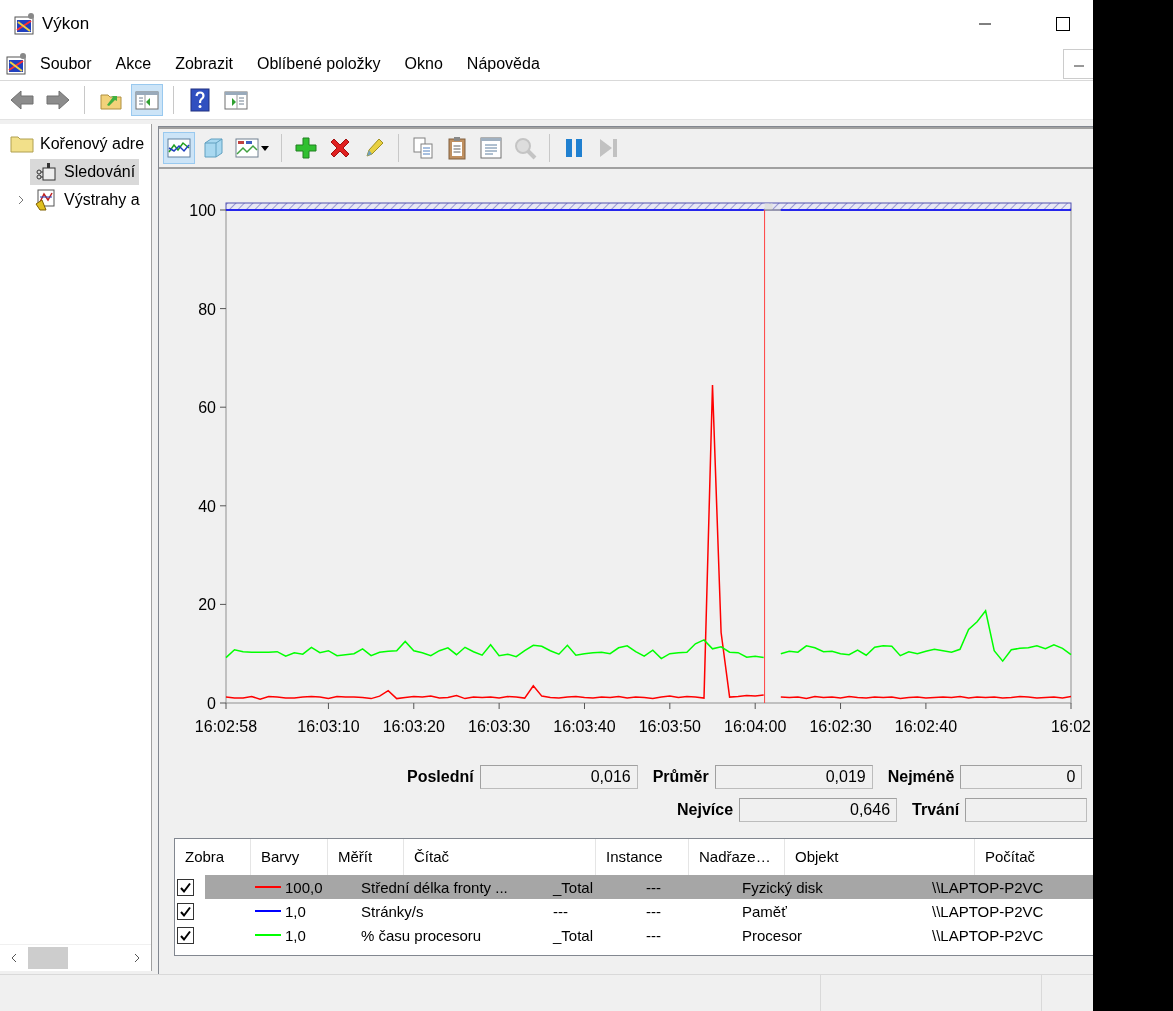 The height and width of the screenshot is (1011, 1173). I want to click on stat-field: 0,646, so click(818, 810).